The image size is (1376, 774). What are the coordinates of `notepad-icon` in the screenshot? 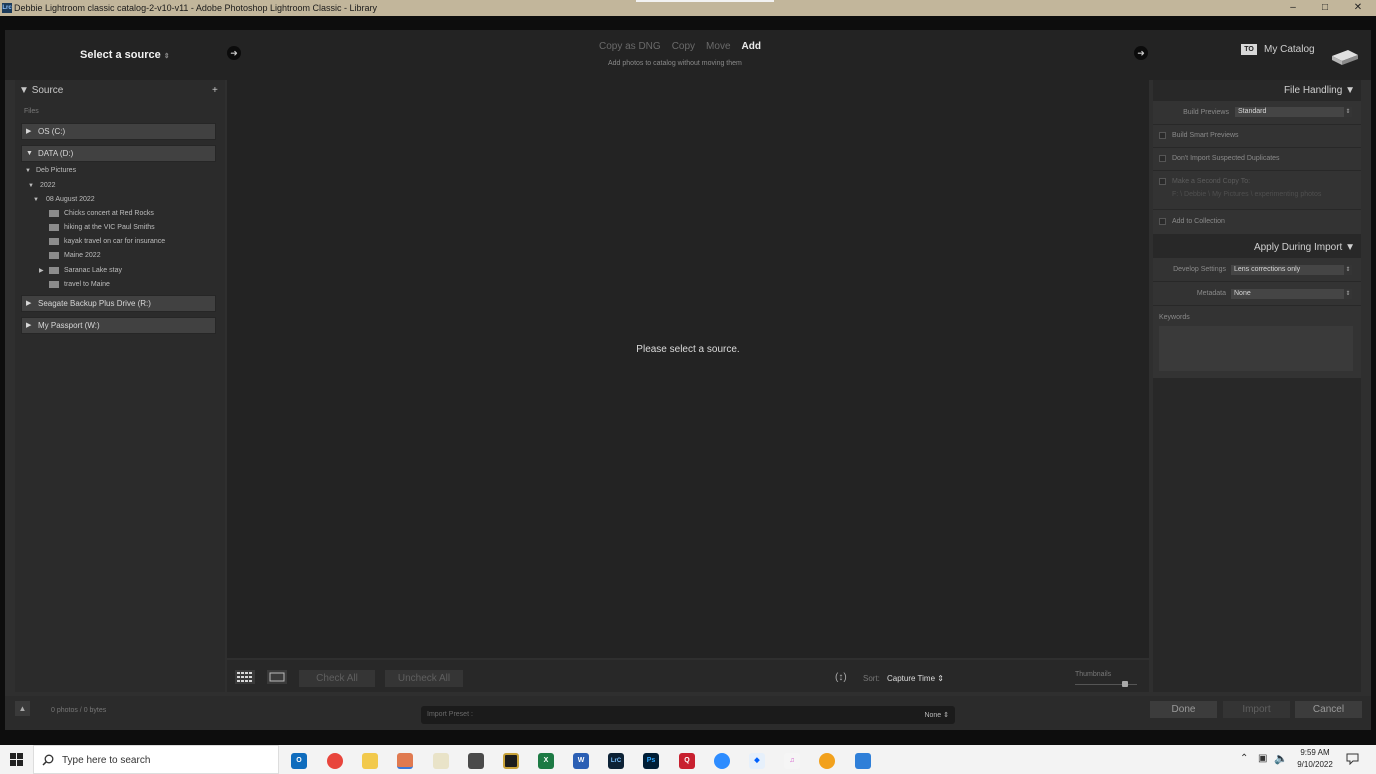 It's located at (441, 761).